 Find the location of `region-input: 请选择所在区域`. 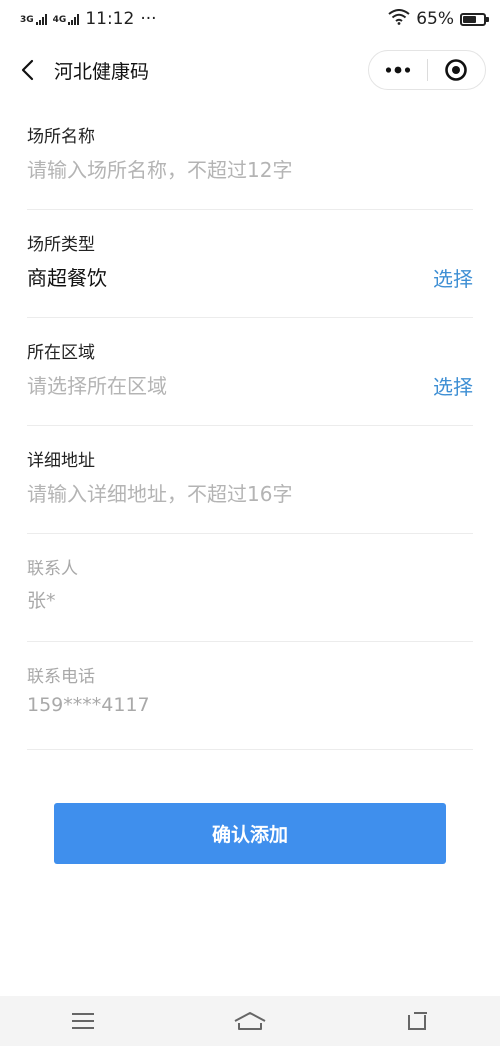

region-input: 请选择所在区域 is located at coordinates (97, 384).